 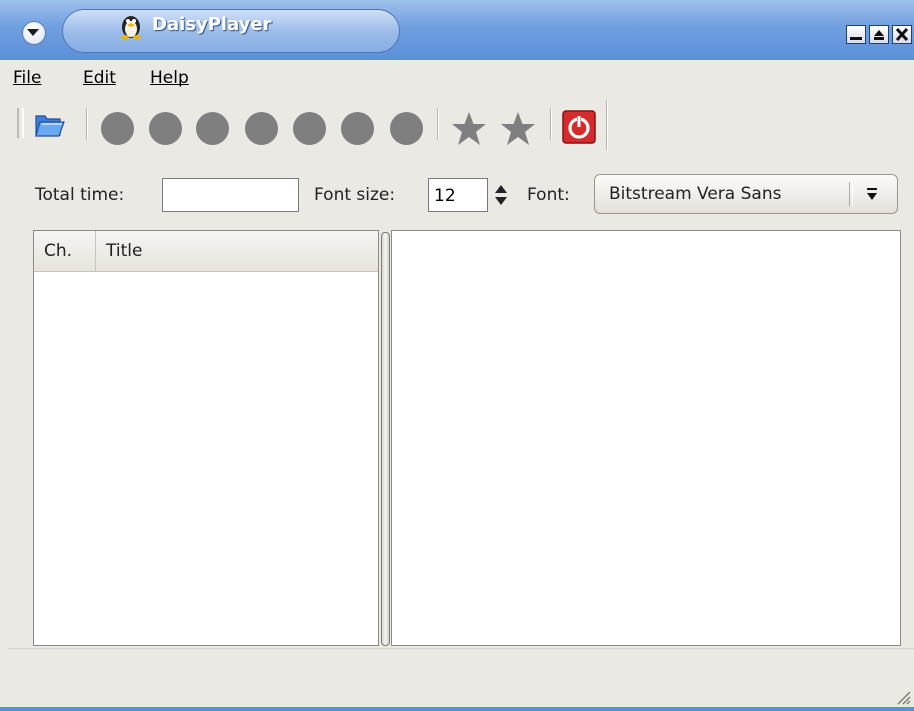 I want to click on font-size-label: Font size:, so click(x=355, y=195).